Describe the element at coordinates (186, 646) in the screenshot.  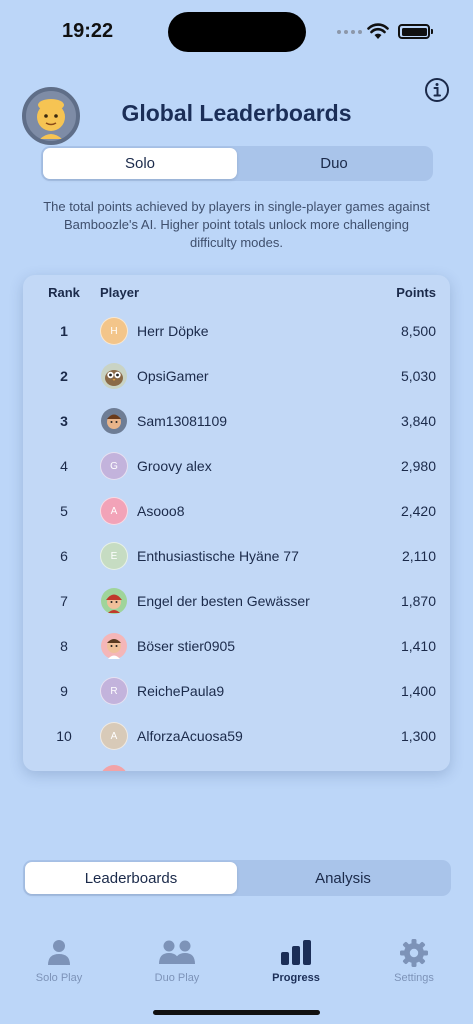
I see `player-name: Böser stier0905` at that location.